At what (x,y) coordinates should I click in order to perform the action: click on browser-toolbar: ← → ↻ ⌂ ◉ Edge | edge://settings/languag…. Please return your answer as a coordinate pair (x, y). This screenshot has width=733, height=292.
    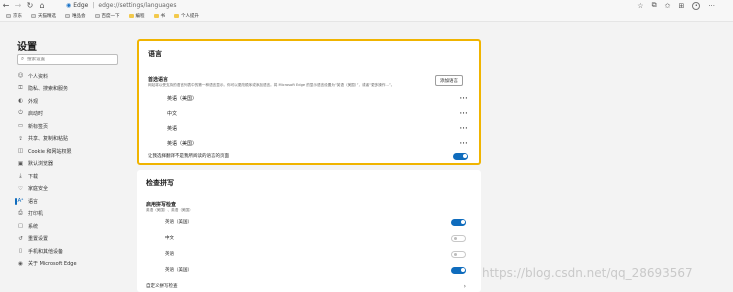
    Looking at the image, I should click on (366, 5).